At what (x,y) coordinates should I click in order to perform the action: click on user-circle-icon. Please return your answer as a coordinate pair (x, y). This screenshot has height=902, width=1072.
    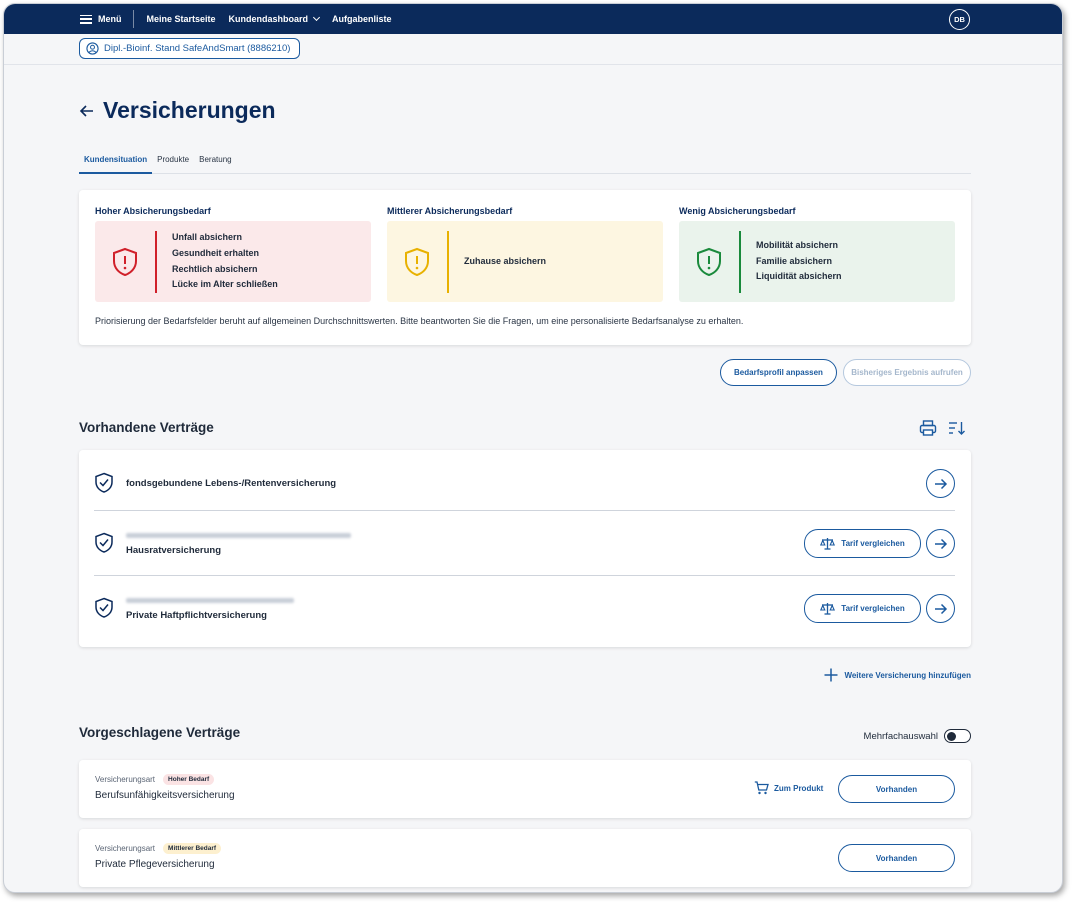
    Looking at the image, I should click on (92, 48).